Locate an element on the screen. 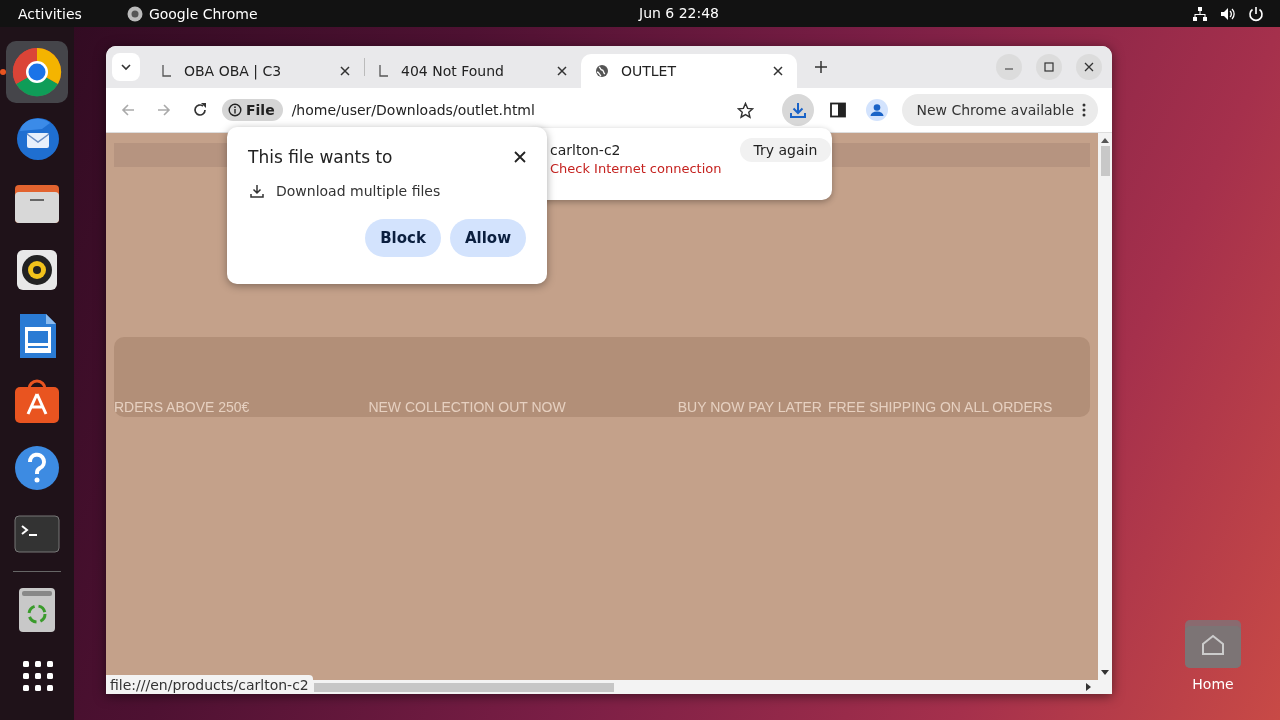 The width and height of the screenshot is (1280, 720). permission-text: Download multiple files is located at coordinates (358, 191).